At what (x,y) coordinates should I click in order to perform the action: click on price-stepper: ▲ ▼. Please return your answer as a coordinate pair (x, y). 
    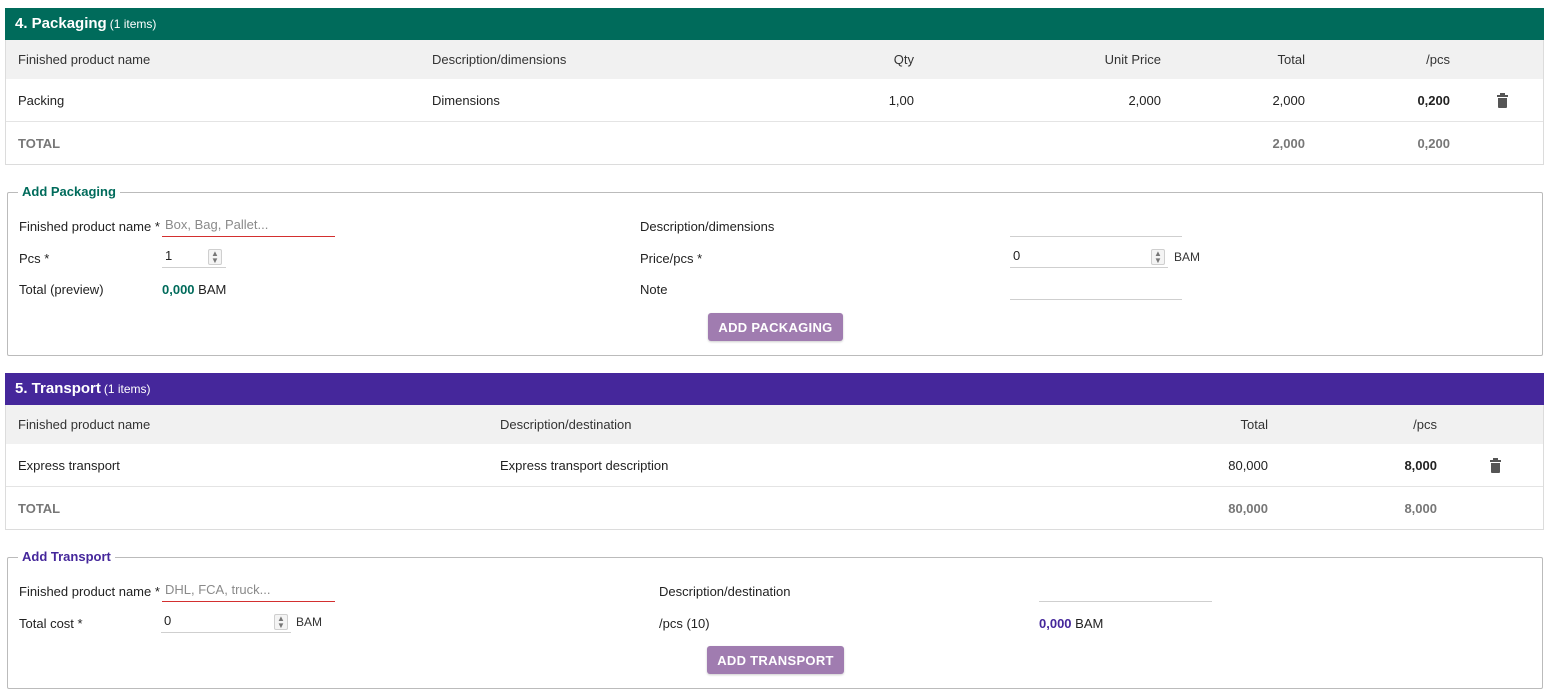
    Looking at the image, I should click on (1158, 257).